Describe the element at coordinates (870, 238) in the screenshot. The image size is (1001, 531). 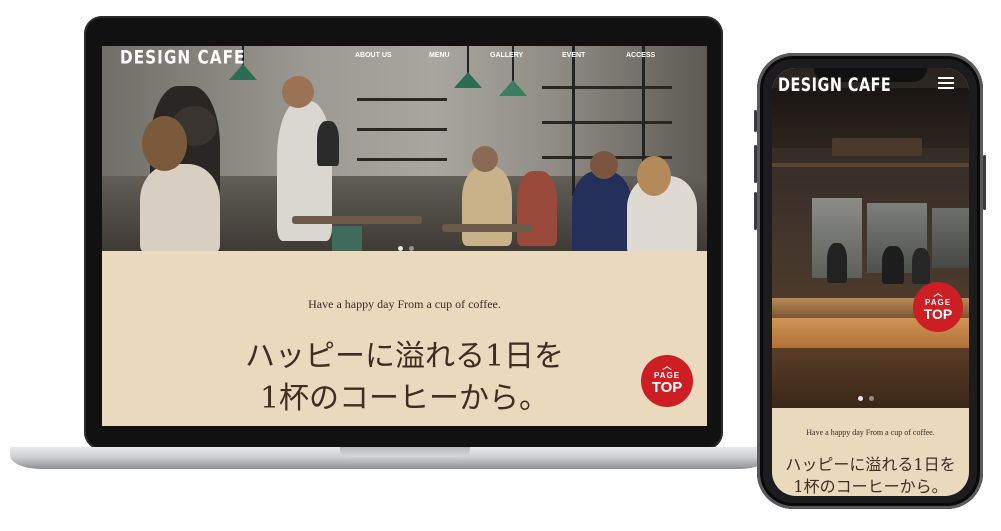
I see `hero-image-cafe-interior` at that location.